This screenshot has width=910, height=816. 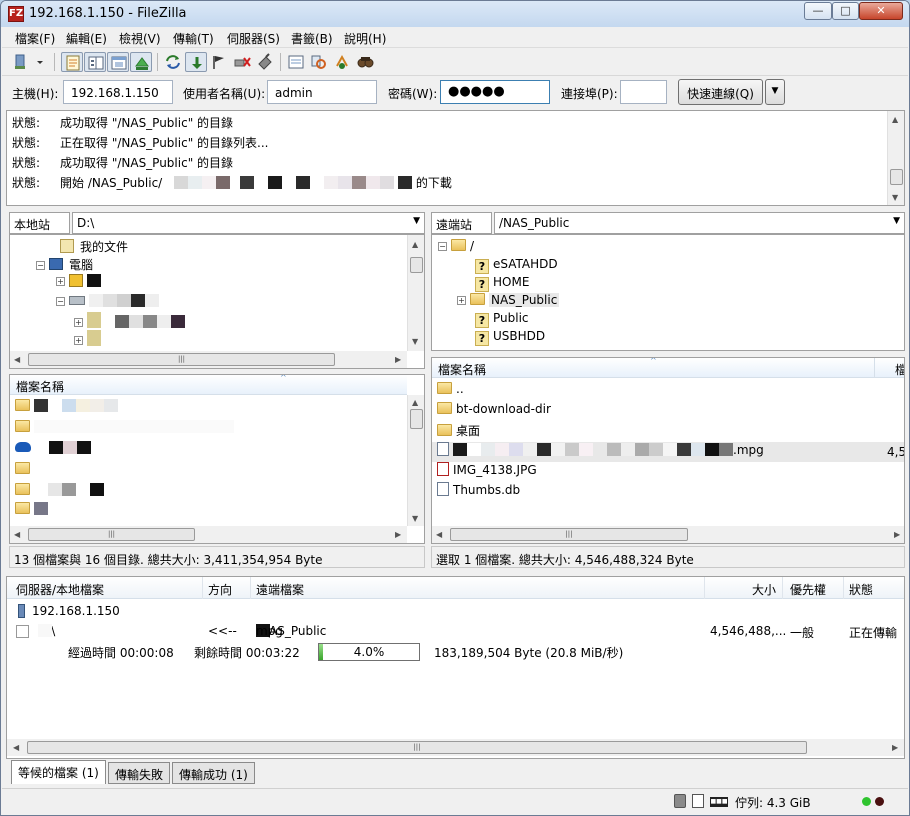 I want to click on menu-server: 伺服器(S), so click(x=253, y=38).